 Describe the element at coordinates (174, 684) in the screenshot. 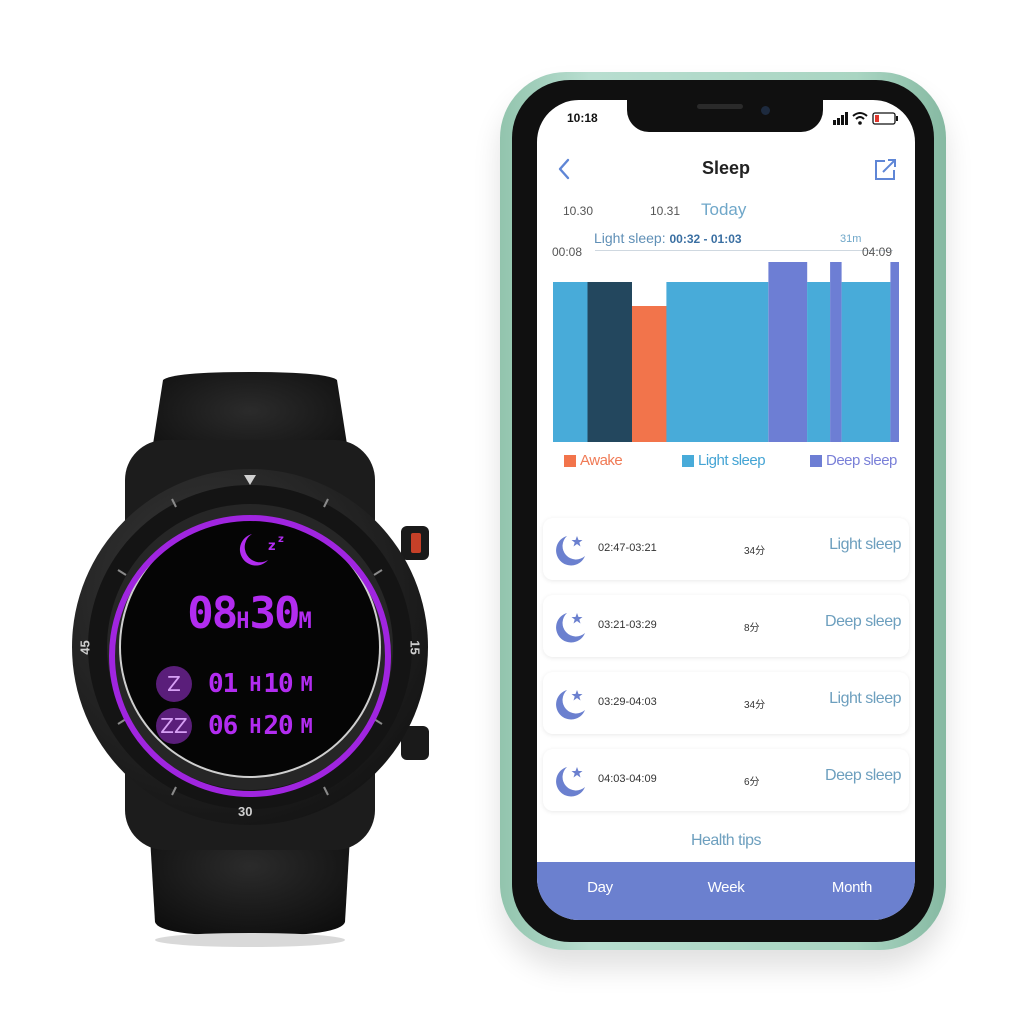

I see `light-sleep-icon: Z` at that location.